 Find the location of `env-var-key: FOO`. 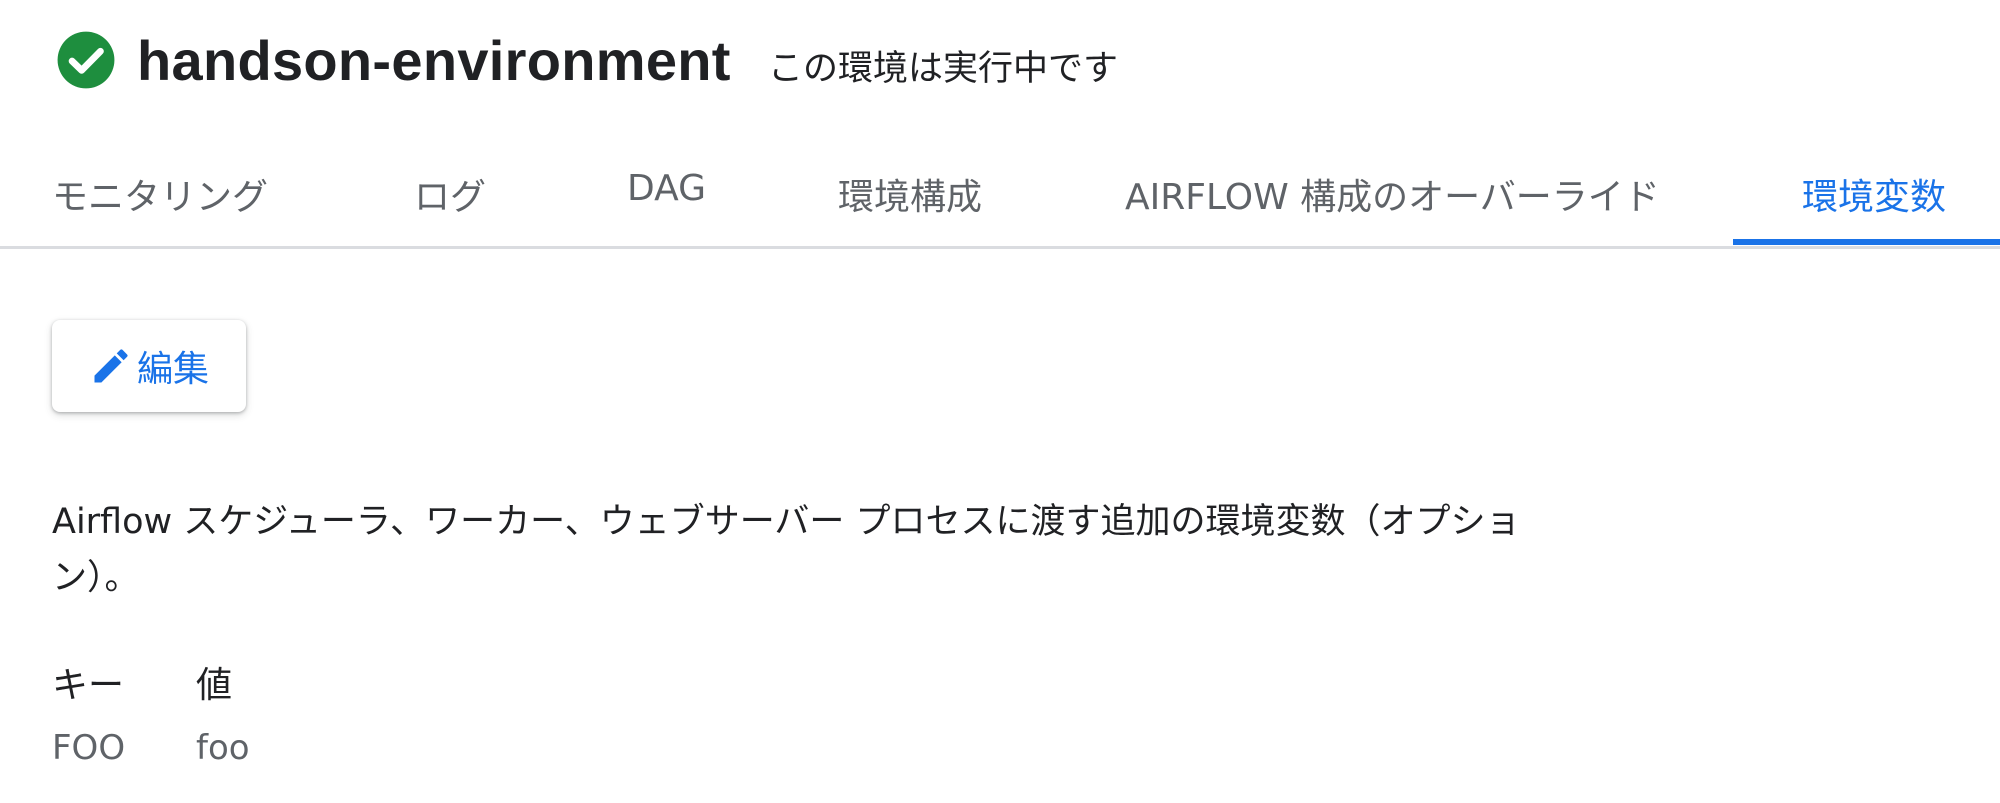

env-var-key: FOO is located at coordinates (89, 748).